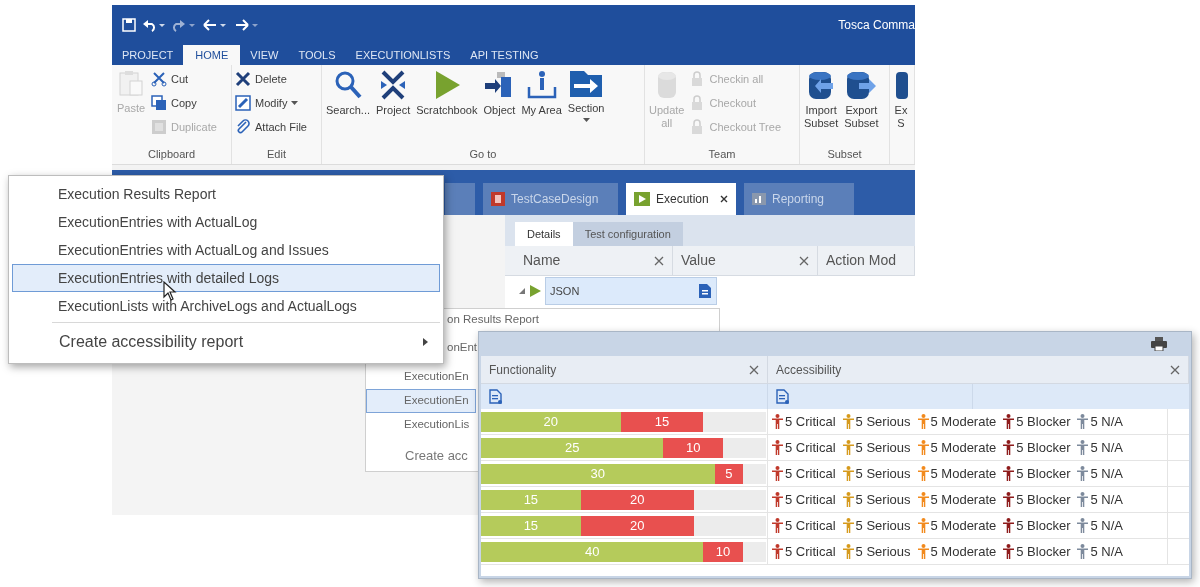 The width and height of the screenshot is (1200, 587). Describe the element at coordinates (247, 25) in the screenshot. I see `forward-arrow-icon` at that location.